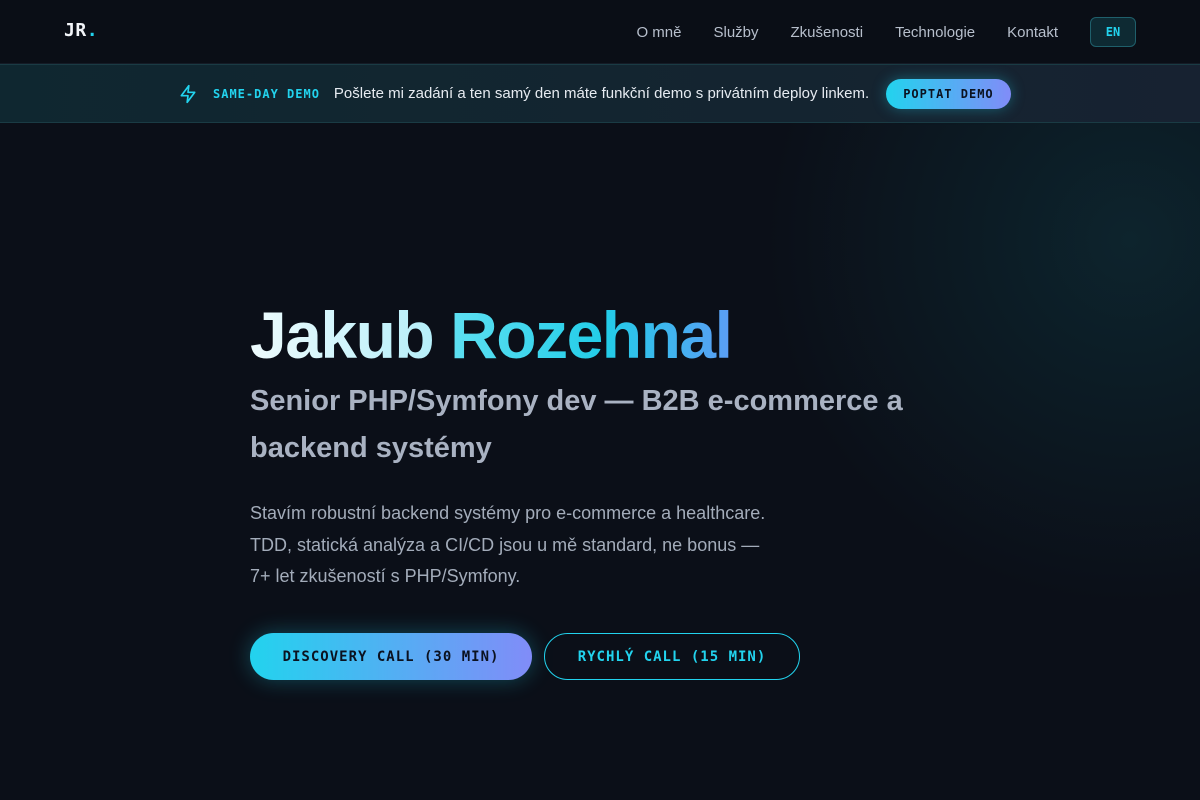  What do you see at coordinates (1113, 32) in the screenshot?
I see `language-switch-button: EN` at bounding box center [1113, 32].